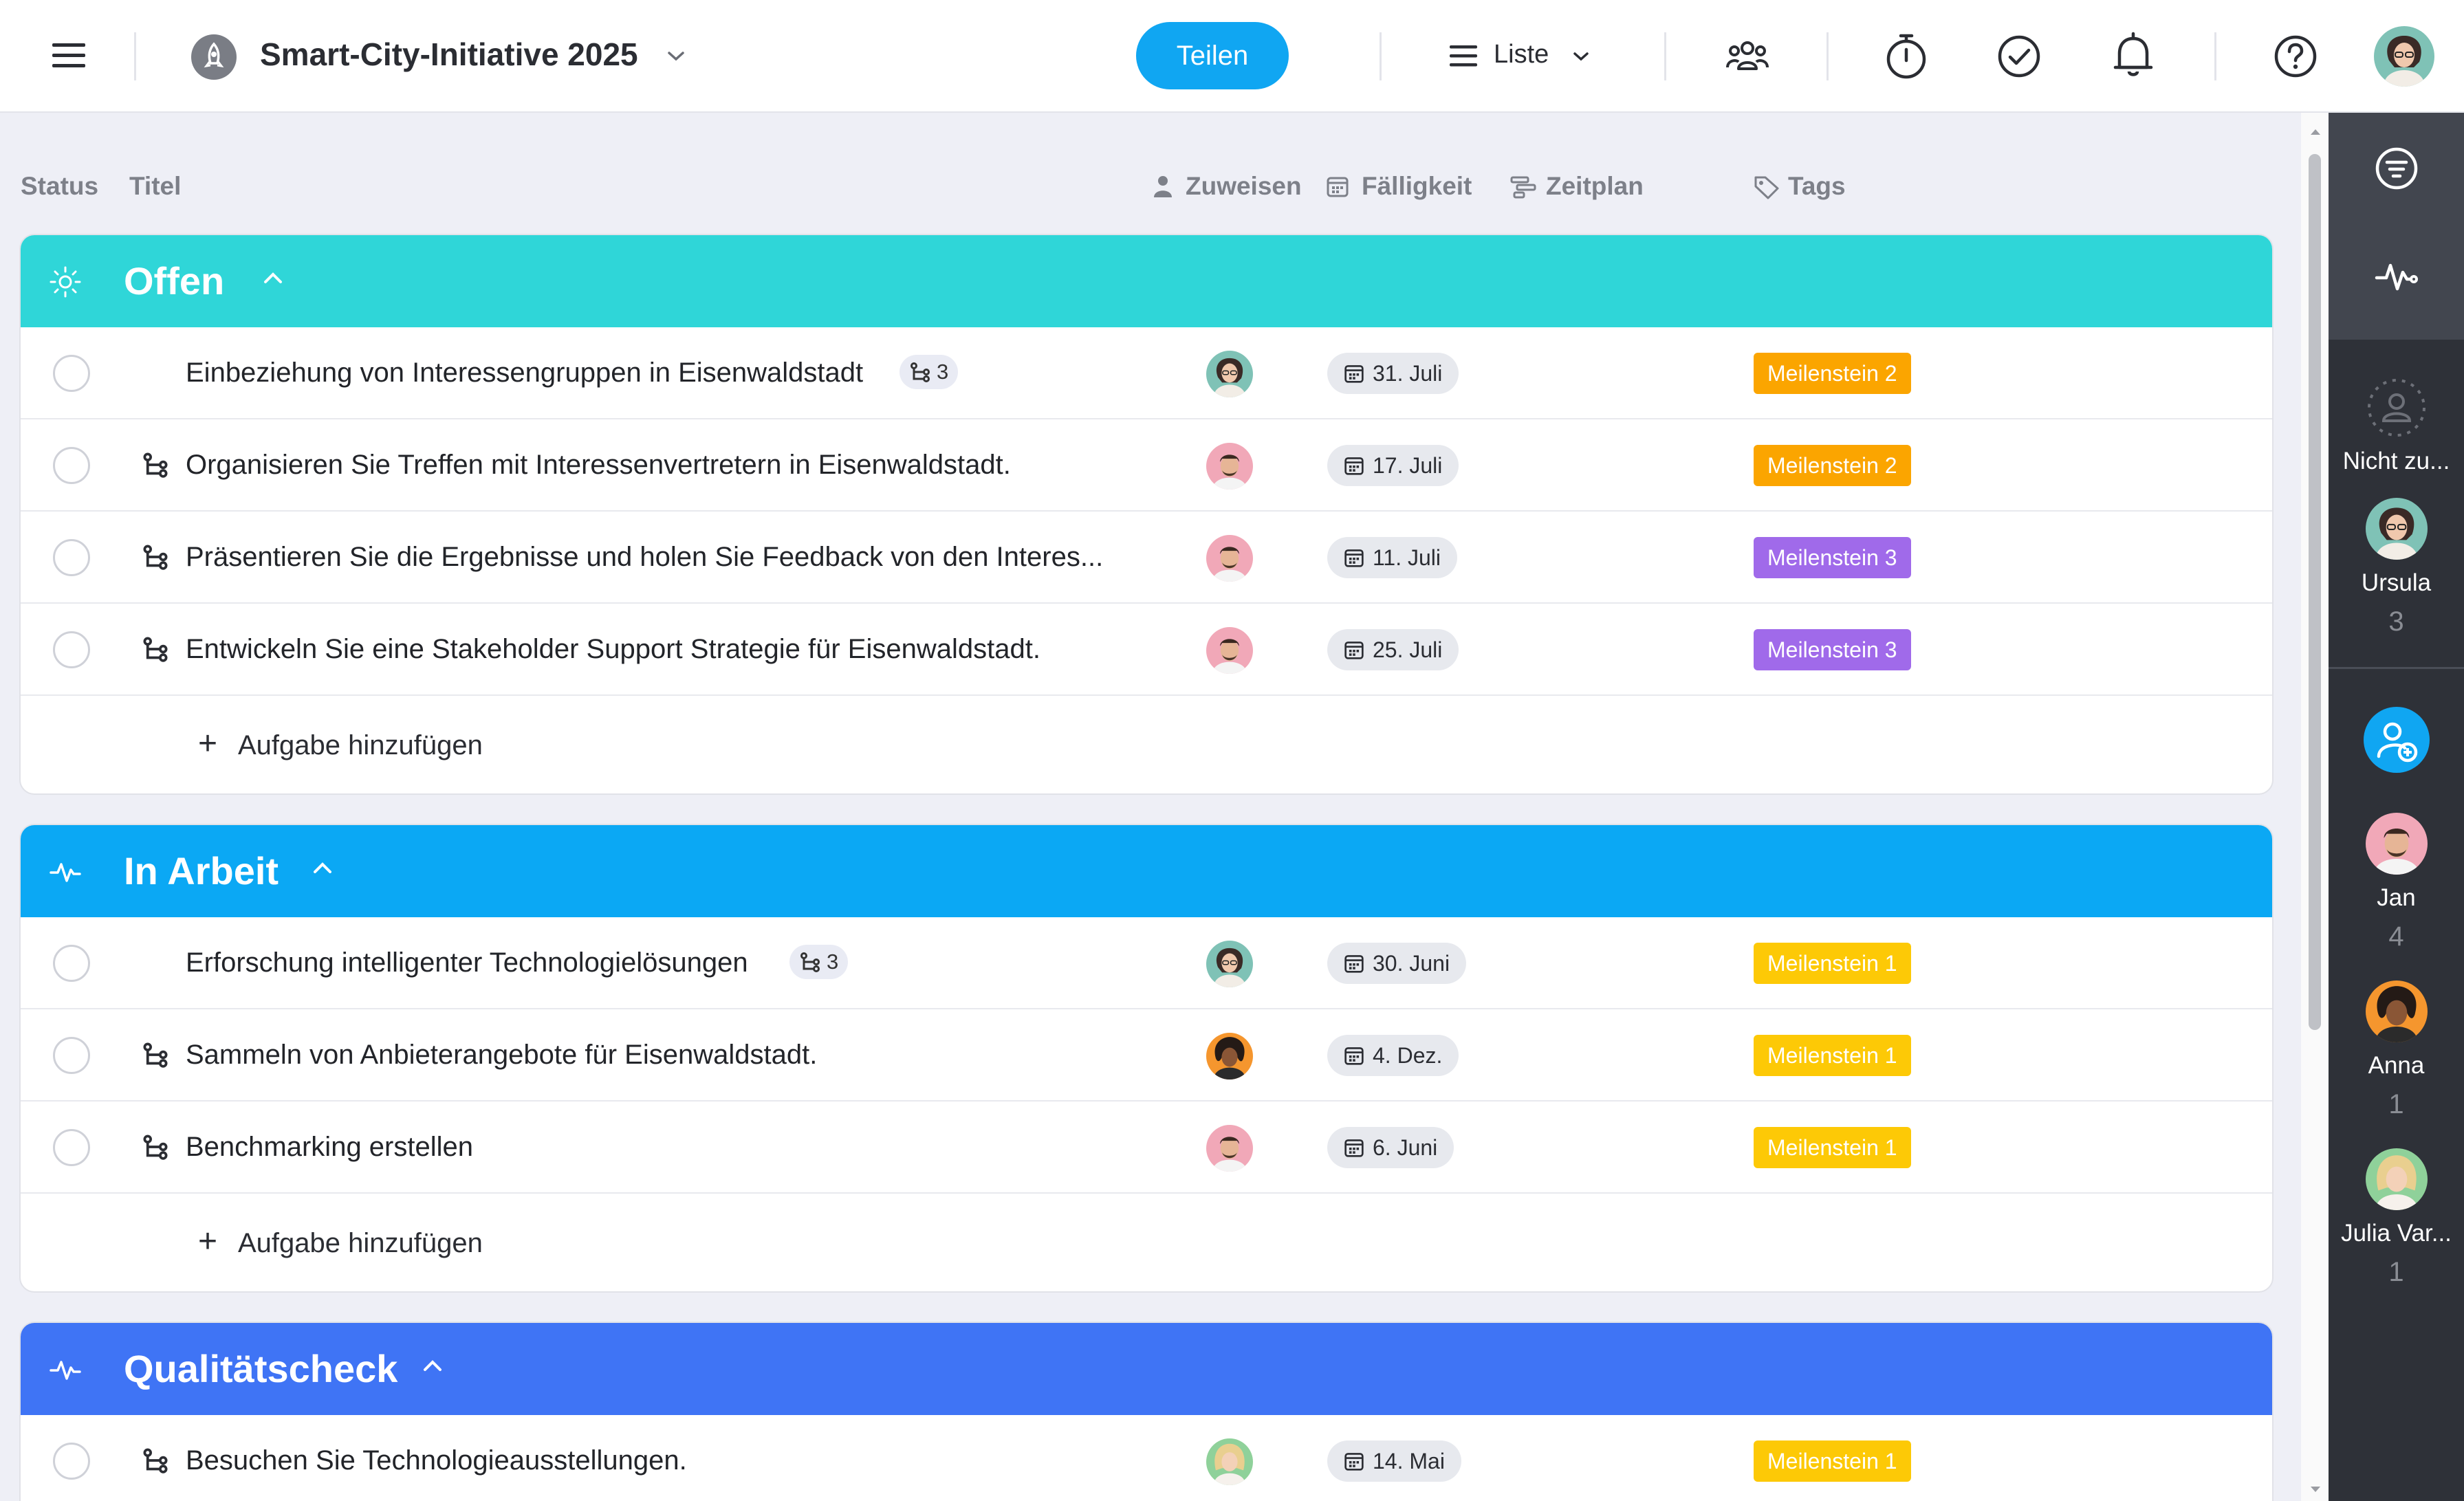  I want to click on check-circle-icon, so click(2019, 56).